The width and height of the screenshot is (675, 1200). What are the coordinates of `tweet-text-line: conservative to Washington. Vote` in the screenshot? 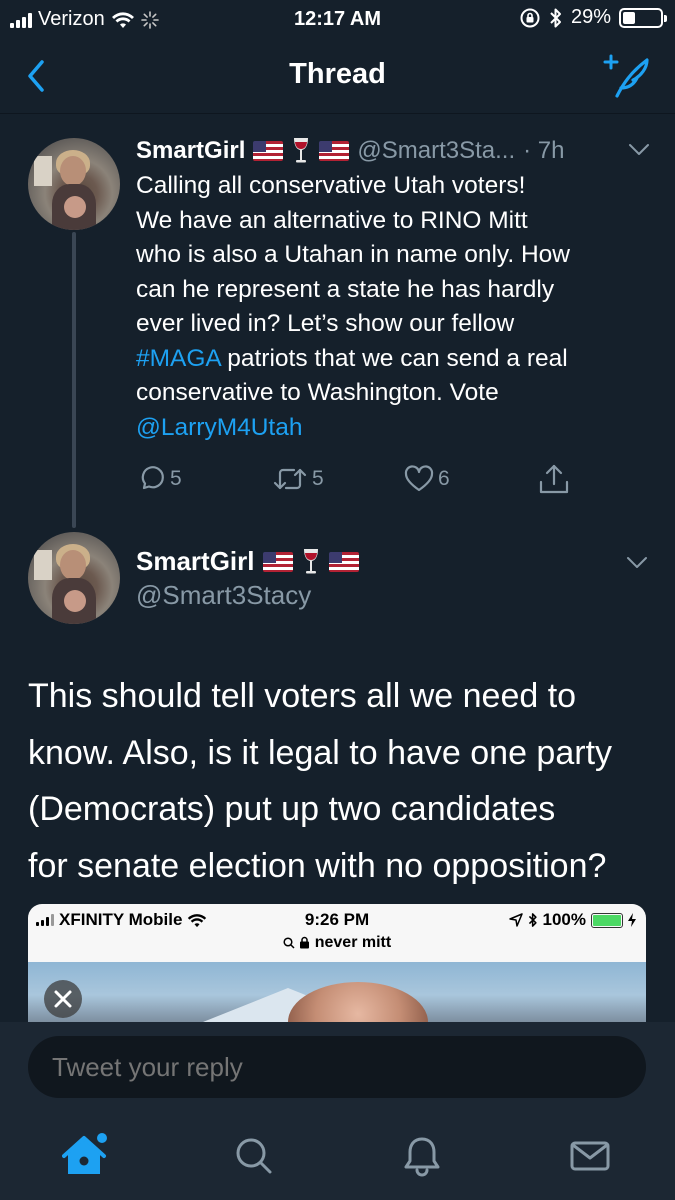 It's located at (317, 392).